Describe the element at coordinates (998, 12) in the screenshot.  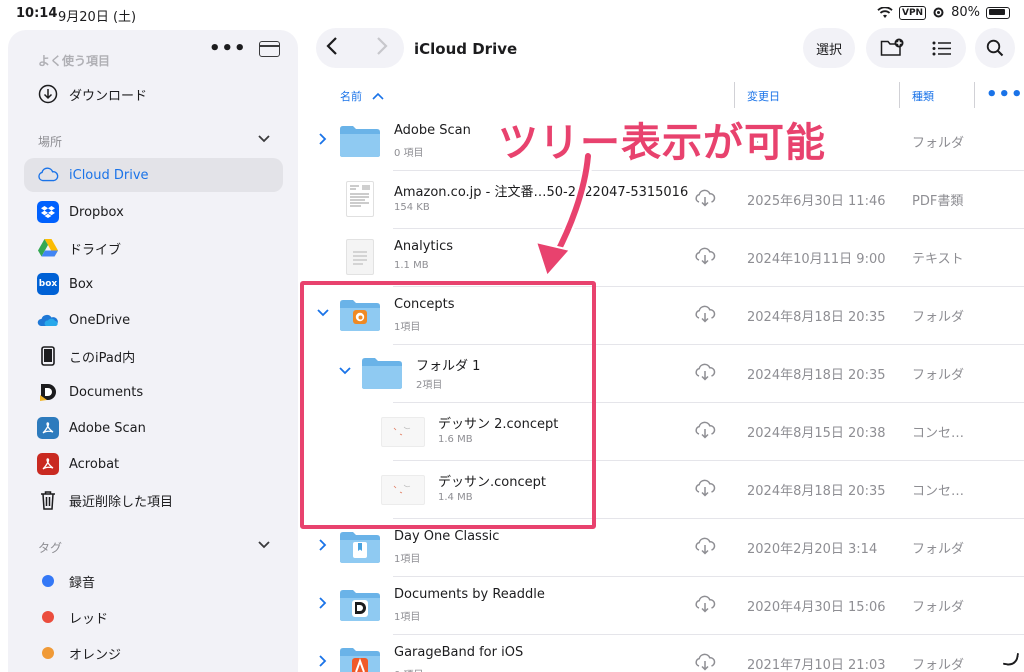
I see `battery-icon` at that location.